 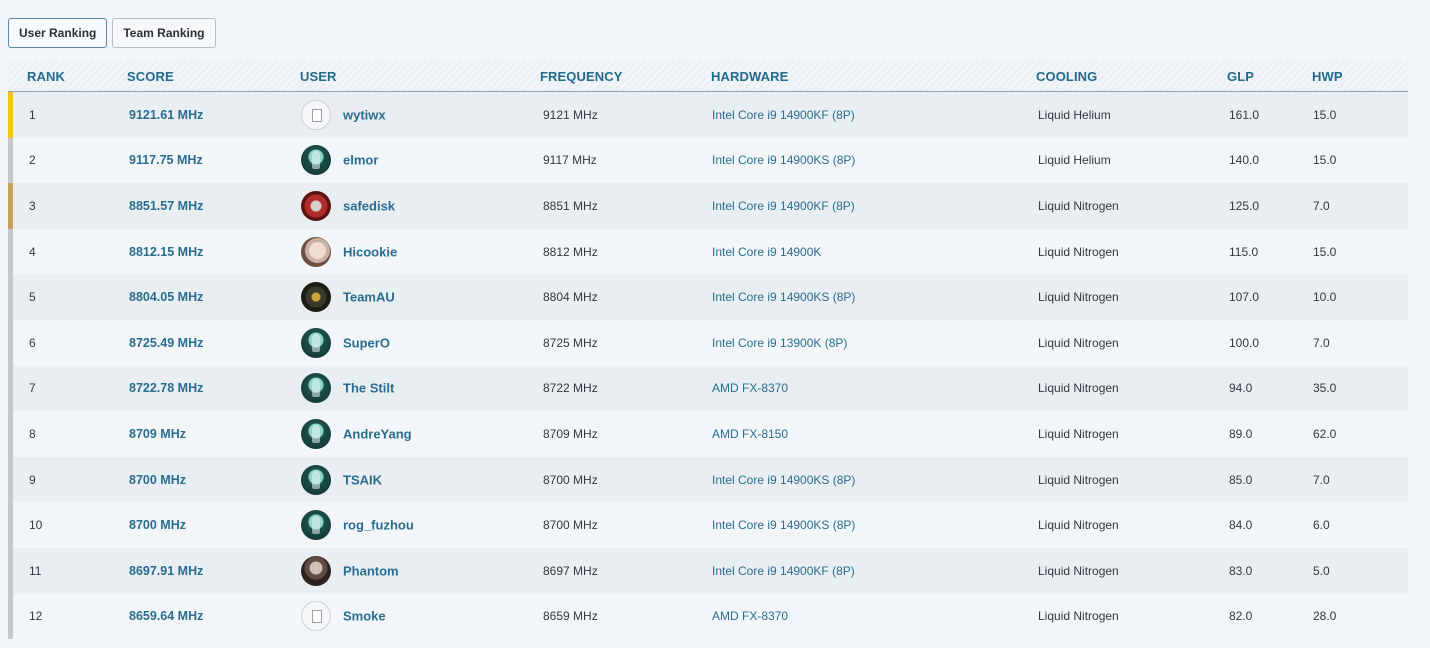 I want to click on header-user: USER, so click(x=318, y=76).